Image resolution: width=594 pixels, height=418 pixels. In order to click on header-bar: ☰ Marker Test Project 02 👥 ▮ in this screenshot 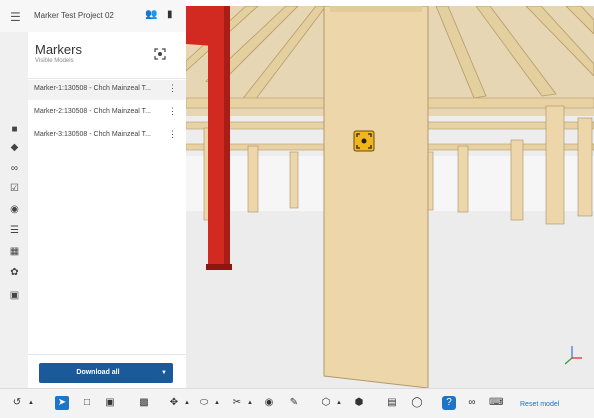, I will do `click(93, 16)`.